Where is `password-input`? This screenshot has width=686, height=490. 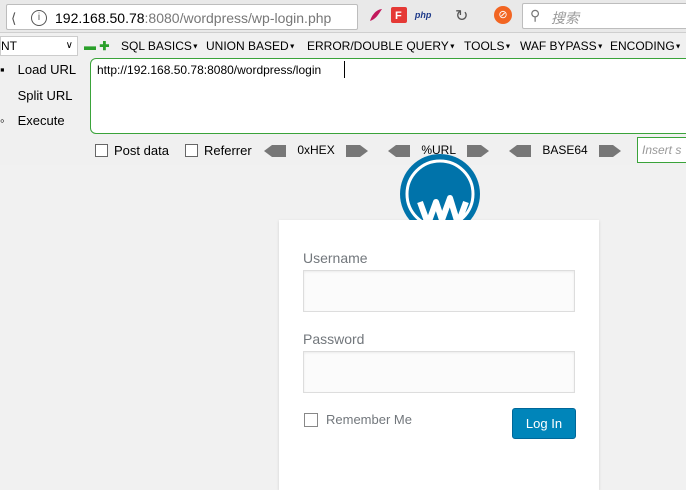
password-input is located at coordinates (439, 372).